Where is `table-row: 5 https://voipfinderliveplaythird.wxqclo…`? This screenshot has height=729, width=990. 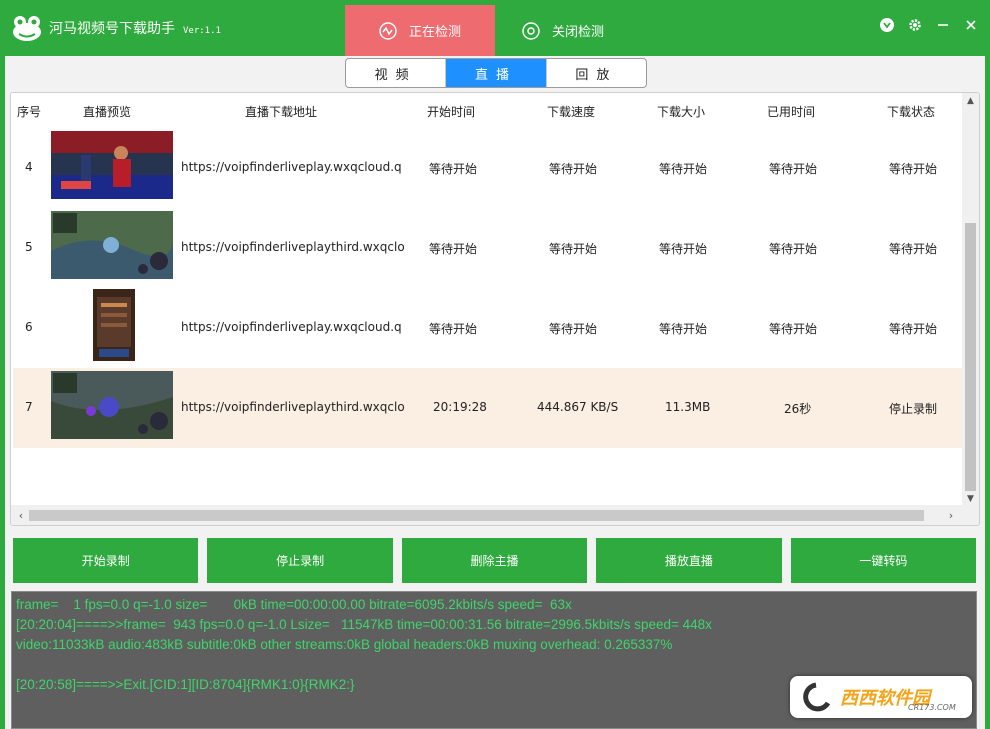
table-row: 5 https://voipfinderliveplaythird.wxqclo… is located at coordinates (488, 248).